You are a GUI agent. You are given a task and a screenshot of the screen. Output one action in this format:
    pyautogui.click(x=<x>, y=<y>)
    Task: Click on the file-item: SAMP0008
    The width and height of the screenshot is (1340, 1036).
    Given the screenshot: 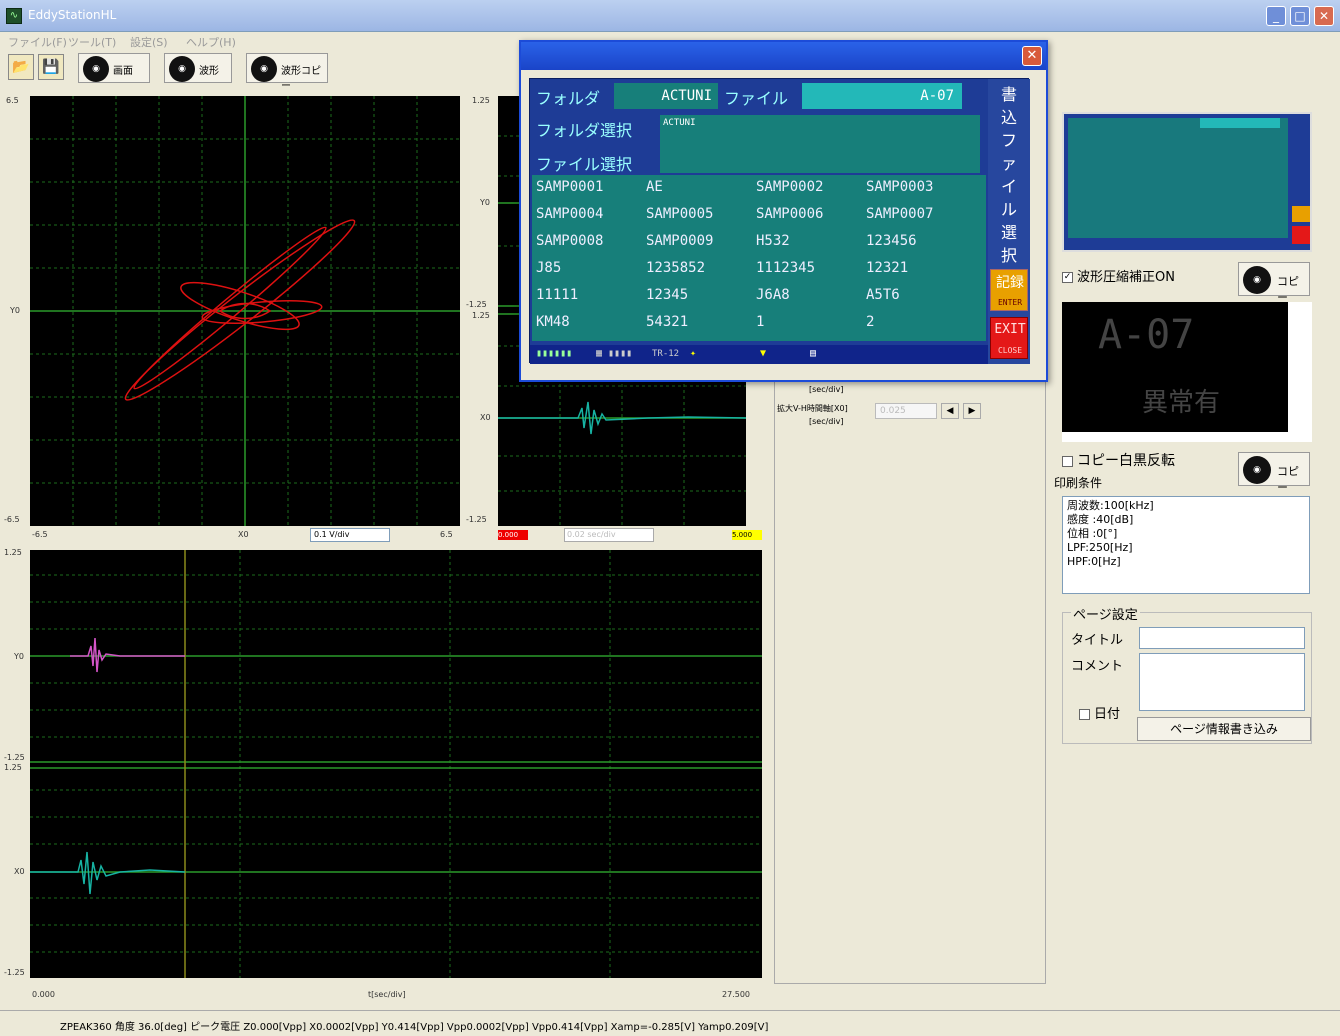 What is the action you would take?
    pyautogui.click(x=569, y=241)
    